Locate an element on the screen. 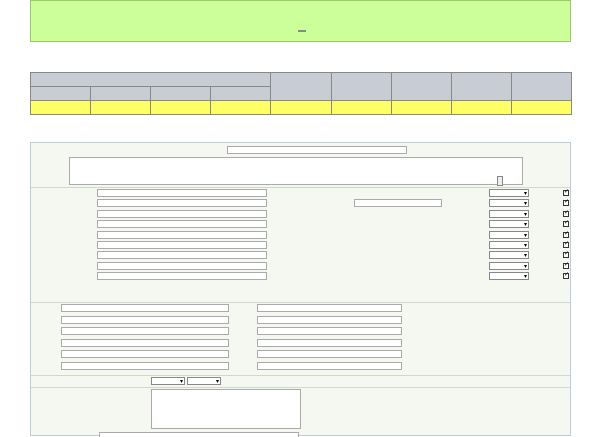 The height and width of the screenshot is (437, 600). group-header-time is located at coordinates (150, 79).